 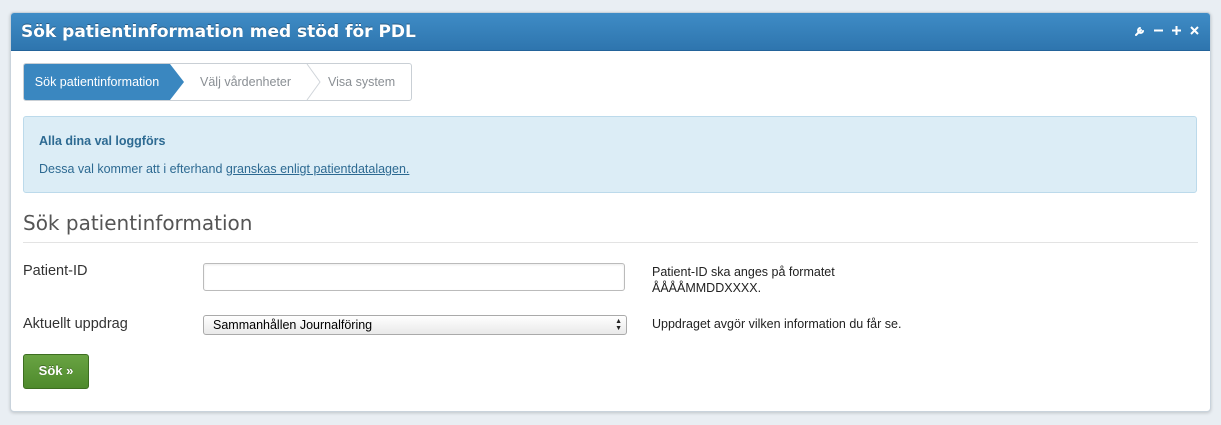 I want to click on info-body-text: Dessa val kommer att i efterhand, so click(x=131, y=169).